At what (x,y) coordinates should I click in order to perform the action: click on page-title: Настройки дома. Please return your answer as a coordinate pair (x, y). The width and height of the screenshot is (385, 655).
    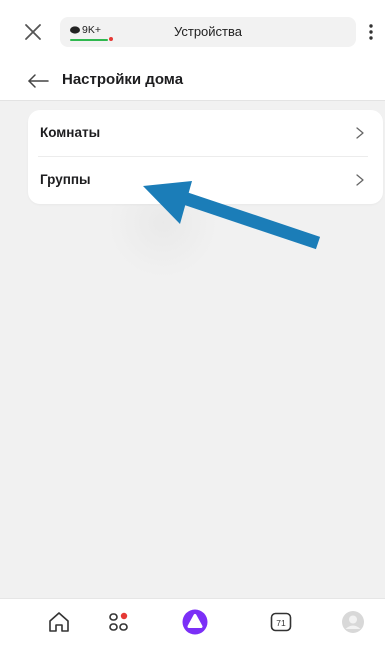
    Looking at the image, I should click on (123, 79).